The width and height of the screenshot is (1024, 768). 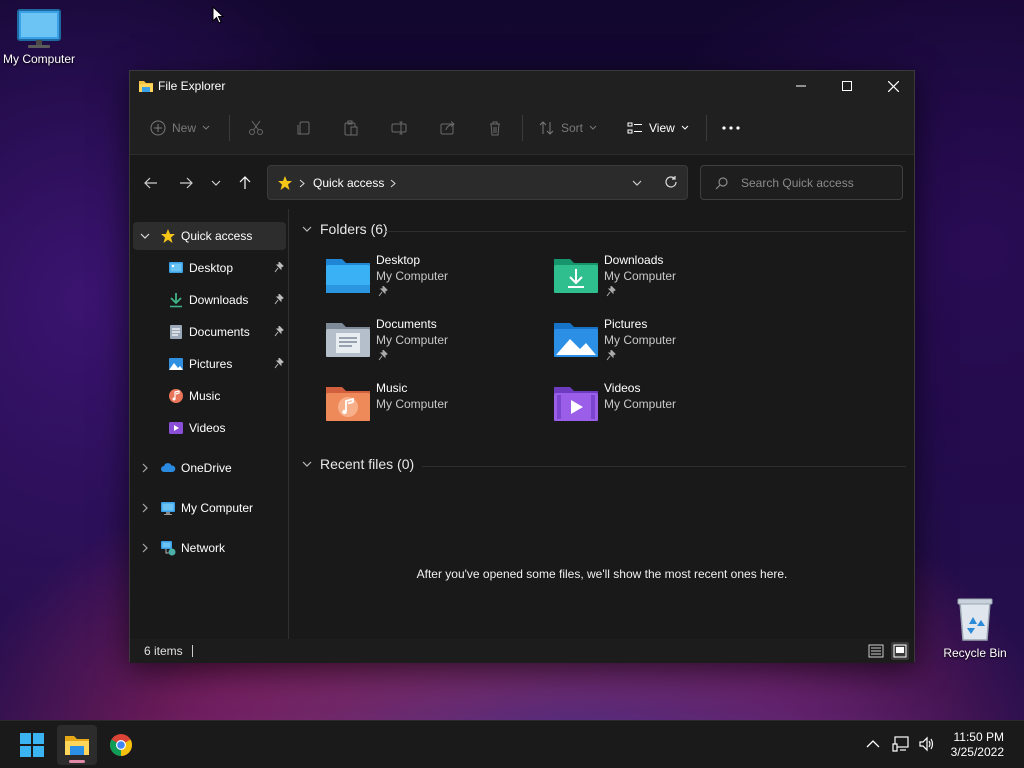 What do you see at coordinates (901, 744) in the screenshot?
I see `network-status-icon` at bounding box center [901, 744].